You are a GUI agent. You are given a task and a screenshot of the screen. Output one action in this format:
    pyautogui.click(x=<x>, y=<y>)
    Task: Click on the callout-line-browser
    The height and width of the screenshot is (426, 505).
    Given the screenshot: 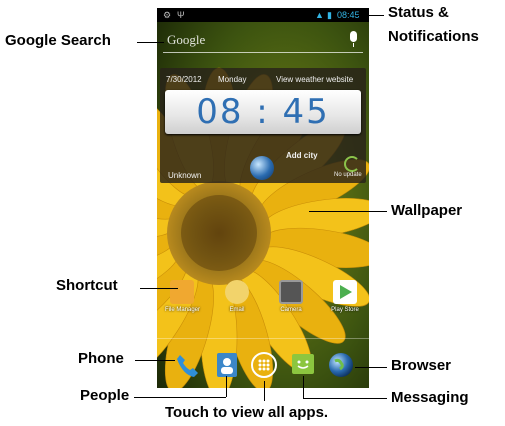 What is the action you would take?
    pyautogui.click(x=371, y=367)
    